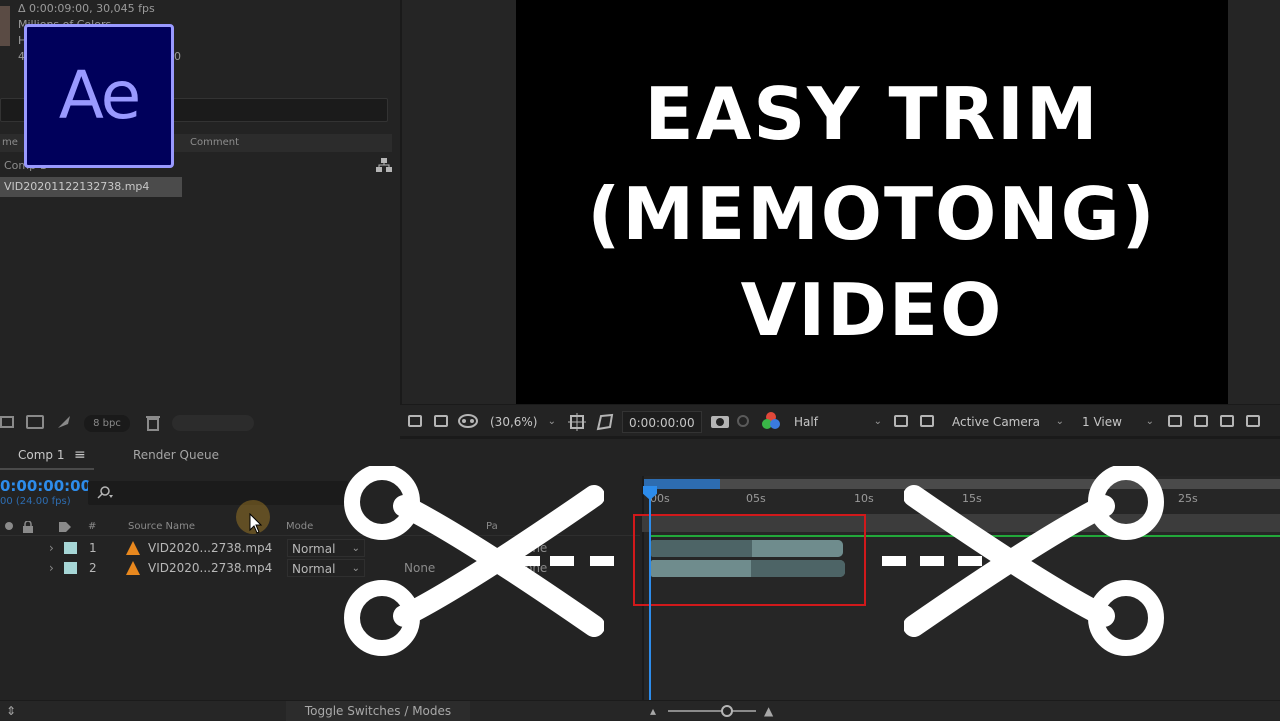  What do you see at coordinates (91, 187) in the screenshot?
I see `project-item-footage: VID20201122132738.mp4` at bounding box center [91, 187].